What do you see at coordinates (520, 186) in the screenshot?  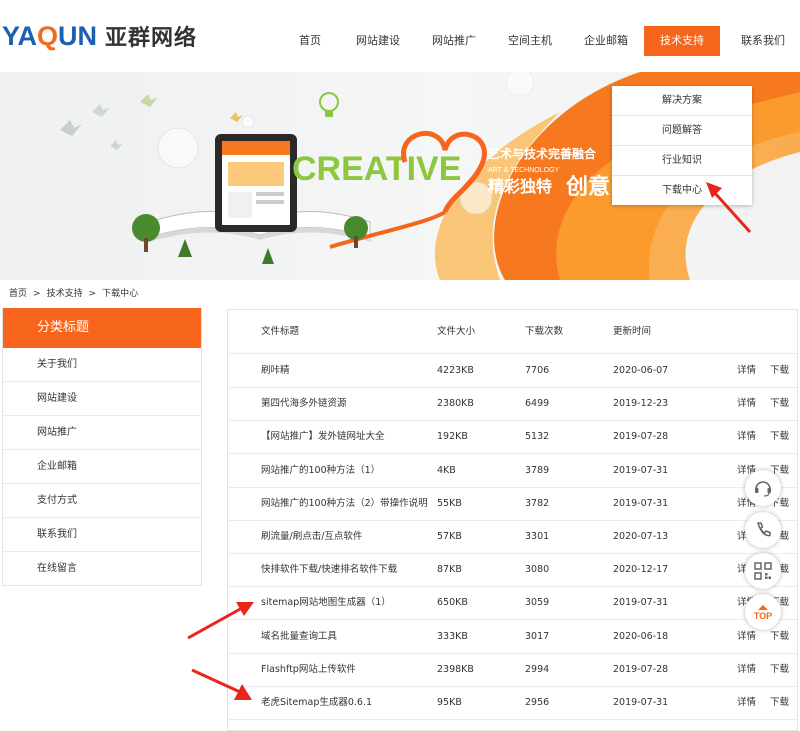 I see `banner-slogan-2: 精彩独特` at bounding box center [520, 186].